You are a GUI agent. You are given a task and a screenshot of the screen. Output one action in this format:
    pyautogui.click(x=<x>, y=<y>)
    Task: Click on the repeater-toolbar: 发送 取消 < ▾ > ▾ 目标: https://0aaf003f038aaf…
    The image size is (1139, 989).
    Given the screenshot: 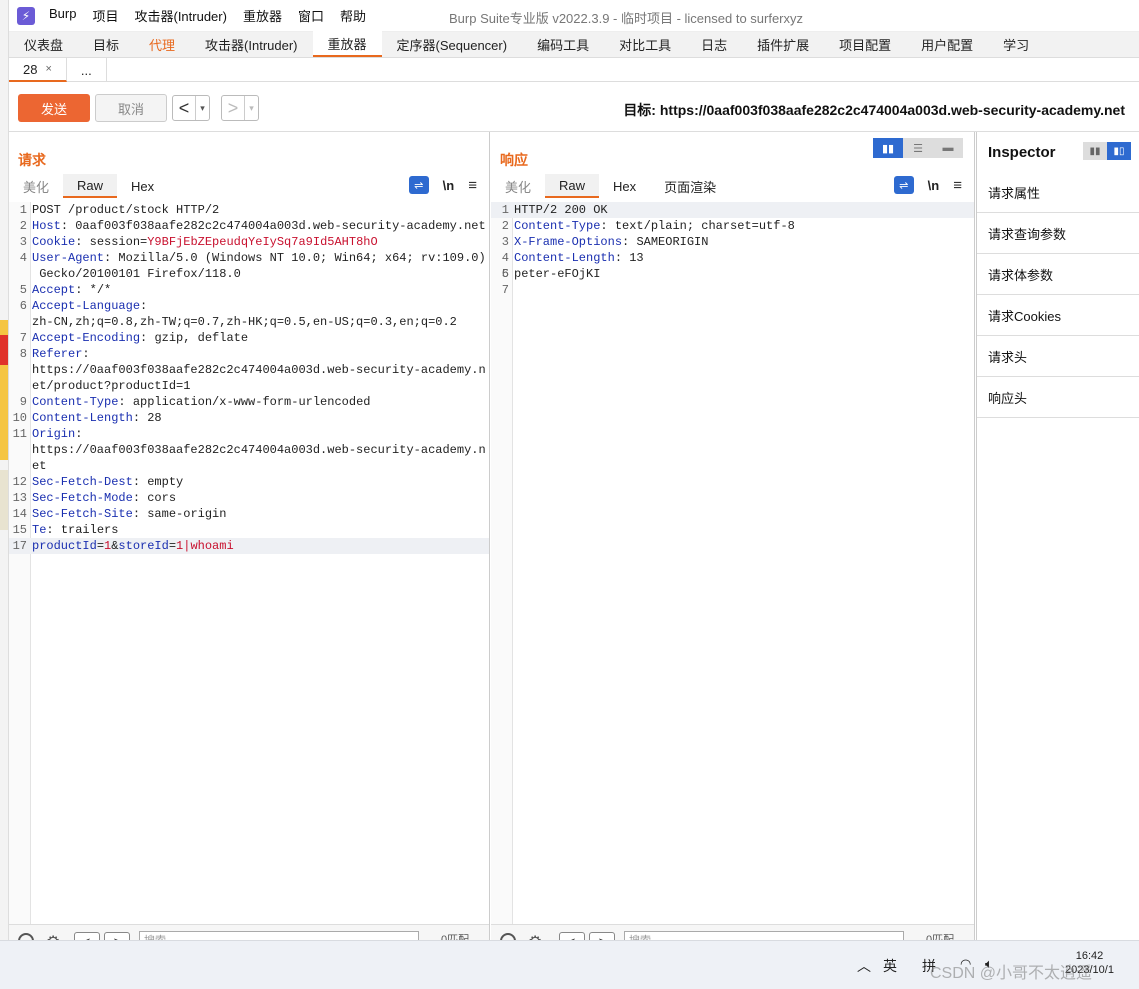 What is the action you would take?
    pyautogui.click(x=574, y=107)
    